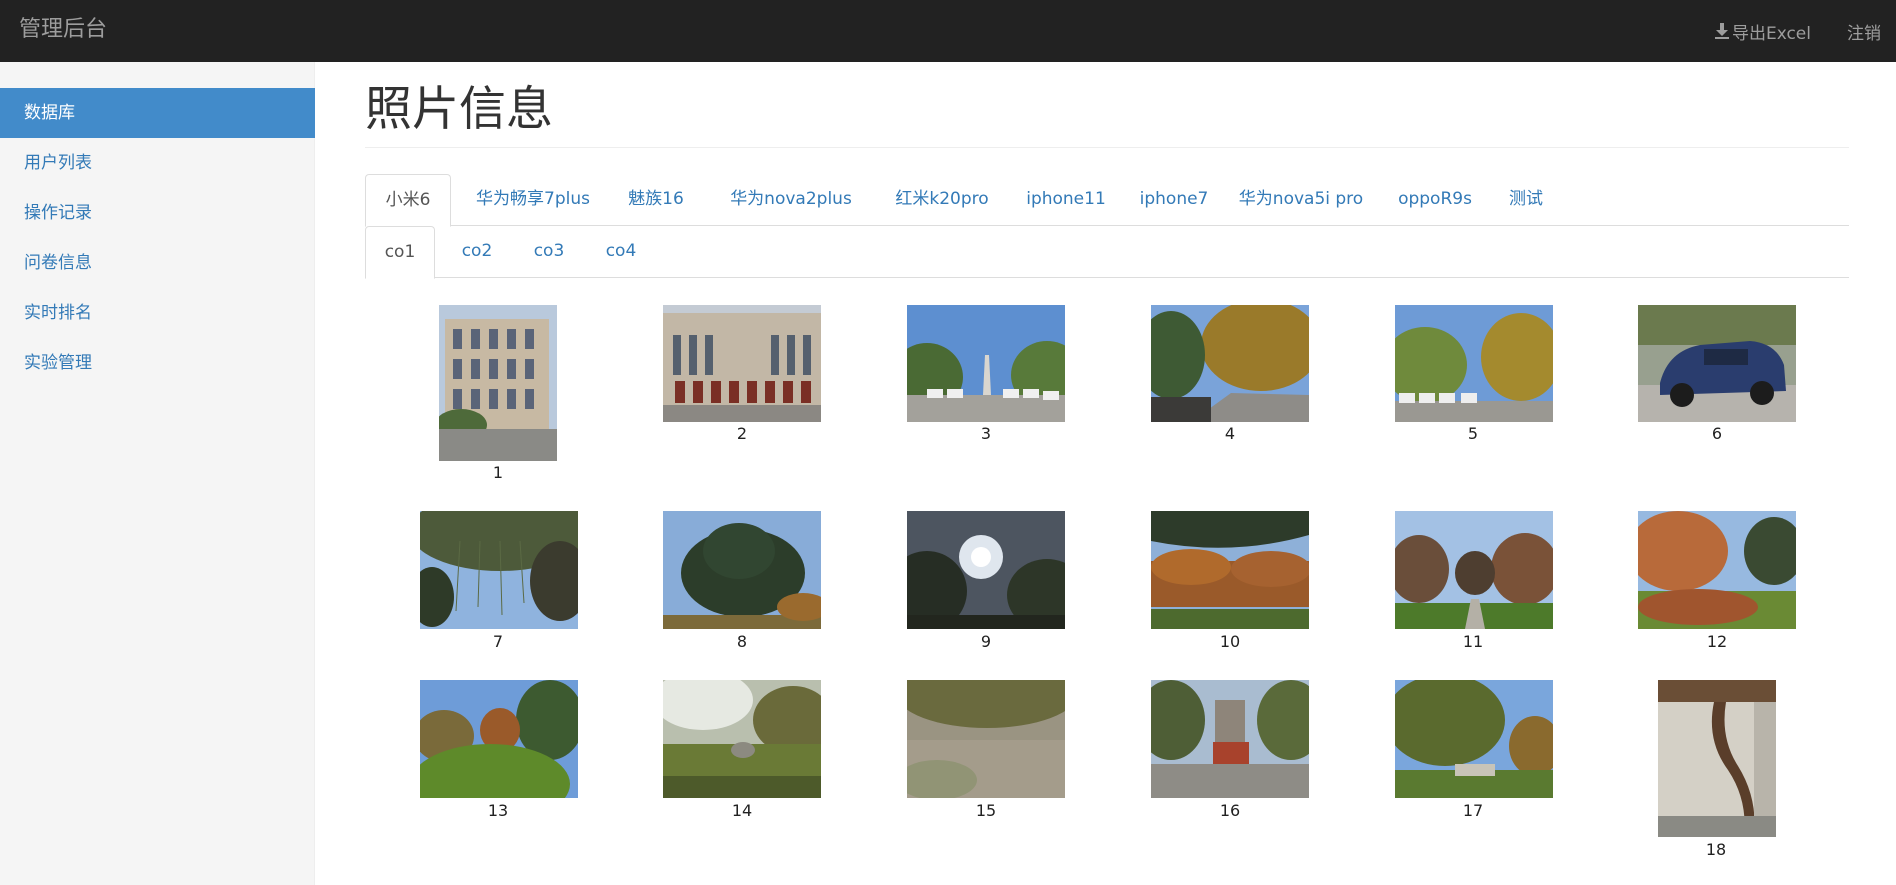 The width and height of the screenshot is (1896, 885). I want to click on photo-caption-10: 10, so click(1230, 641).